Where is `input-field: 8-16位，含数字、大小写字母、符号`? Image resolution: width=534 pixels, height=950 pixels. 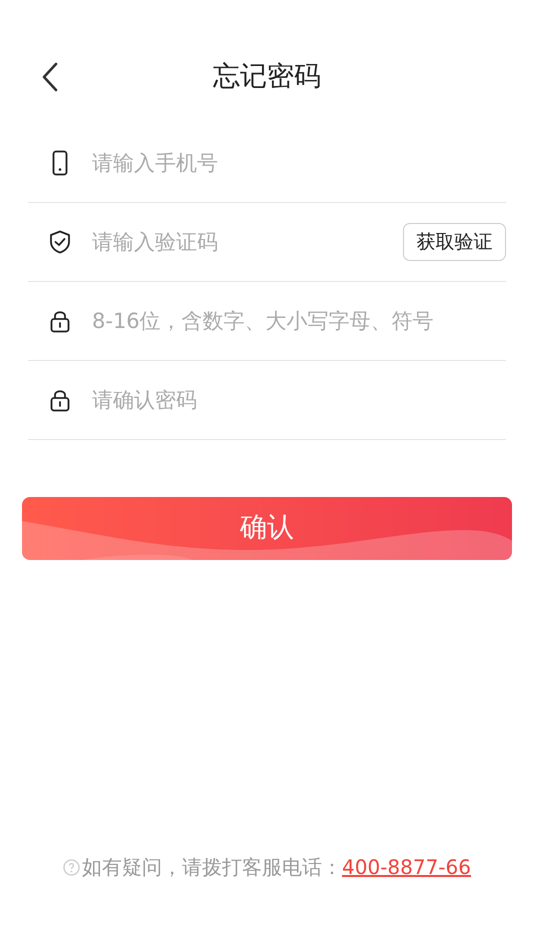
input-field: 8-16位，含数字、大小写字母、符号 is located at coordinates (299, 321).